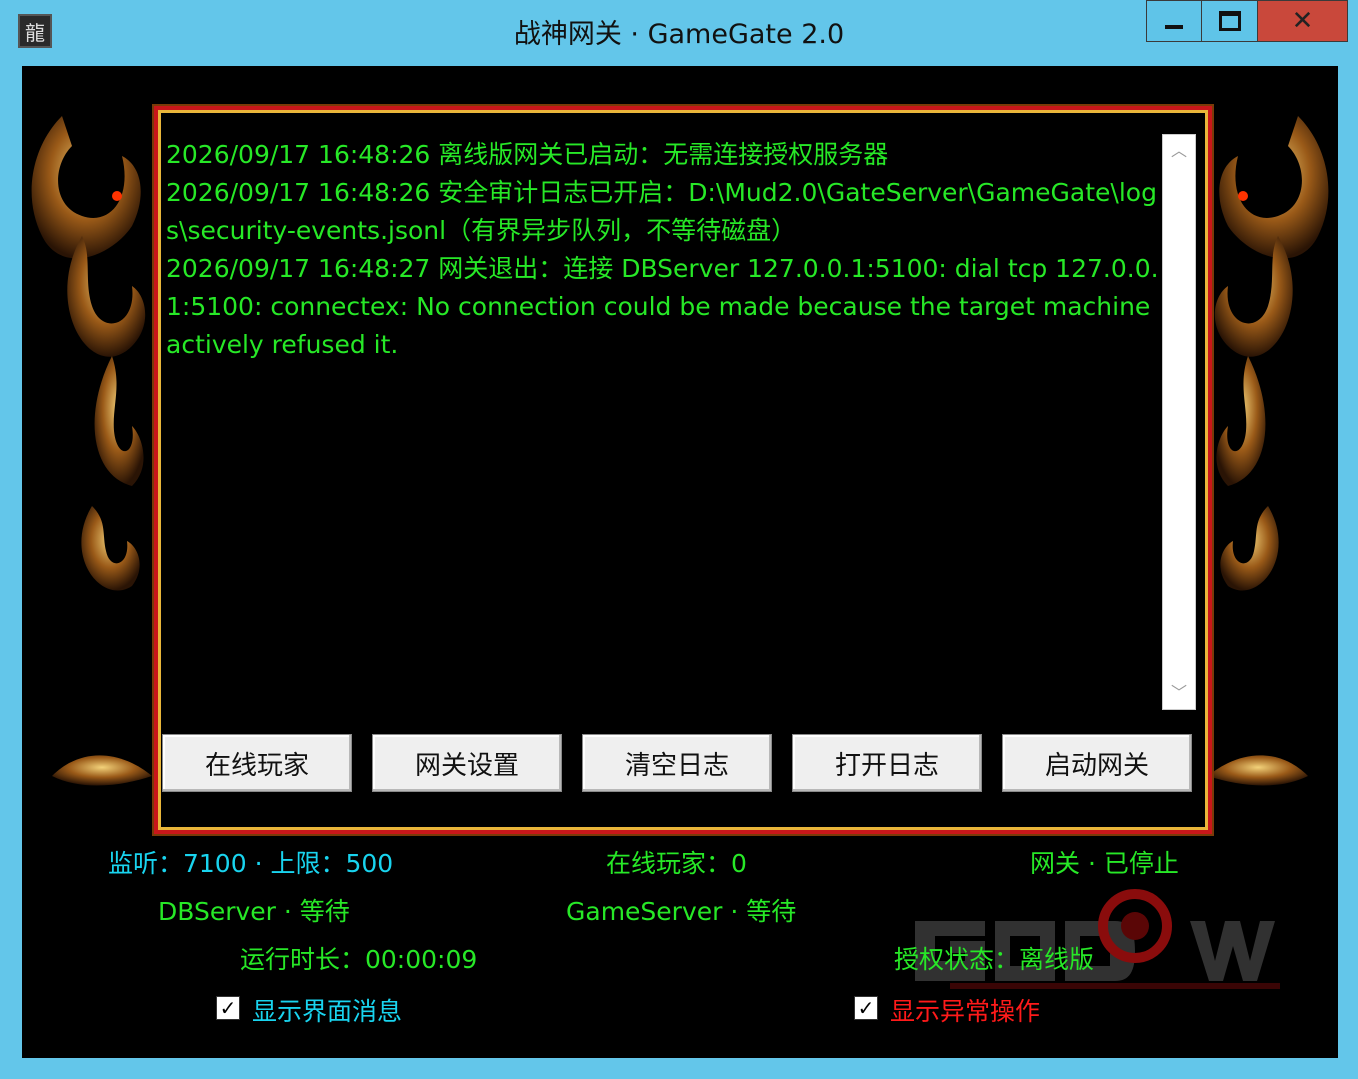  I want to click on minimize-icon, so click(1174, 27).